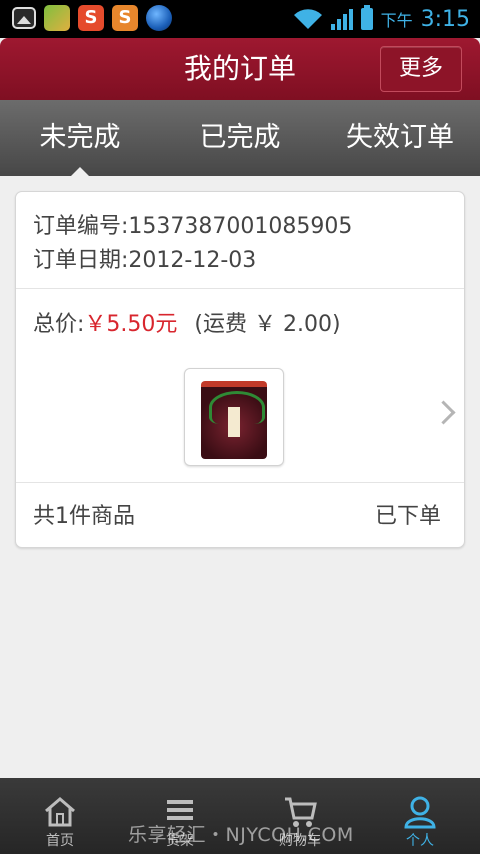 The width and height of the screenshot is (480, 854). What do you see at coordinates (84, 516) in the screenshot?
I see `item-count: 共1件商品` at bounding box center [84, 516].